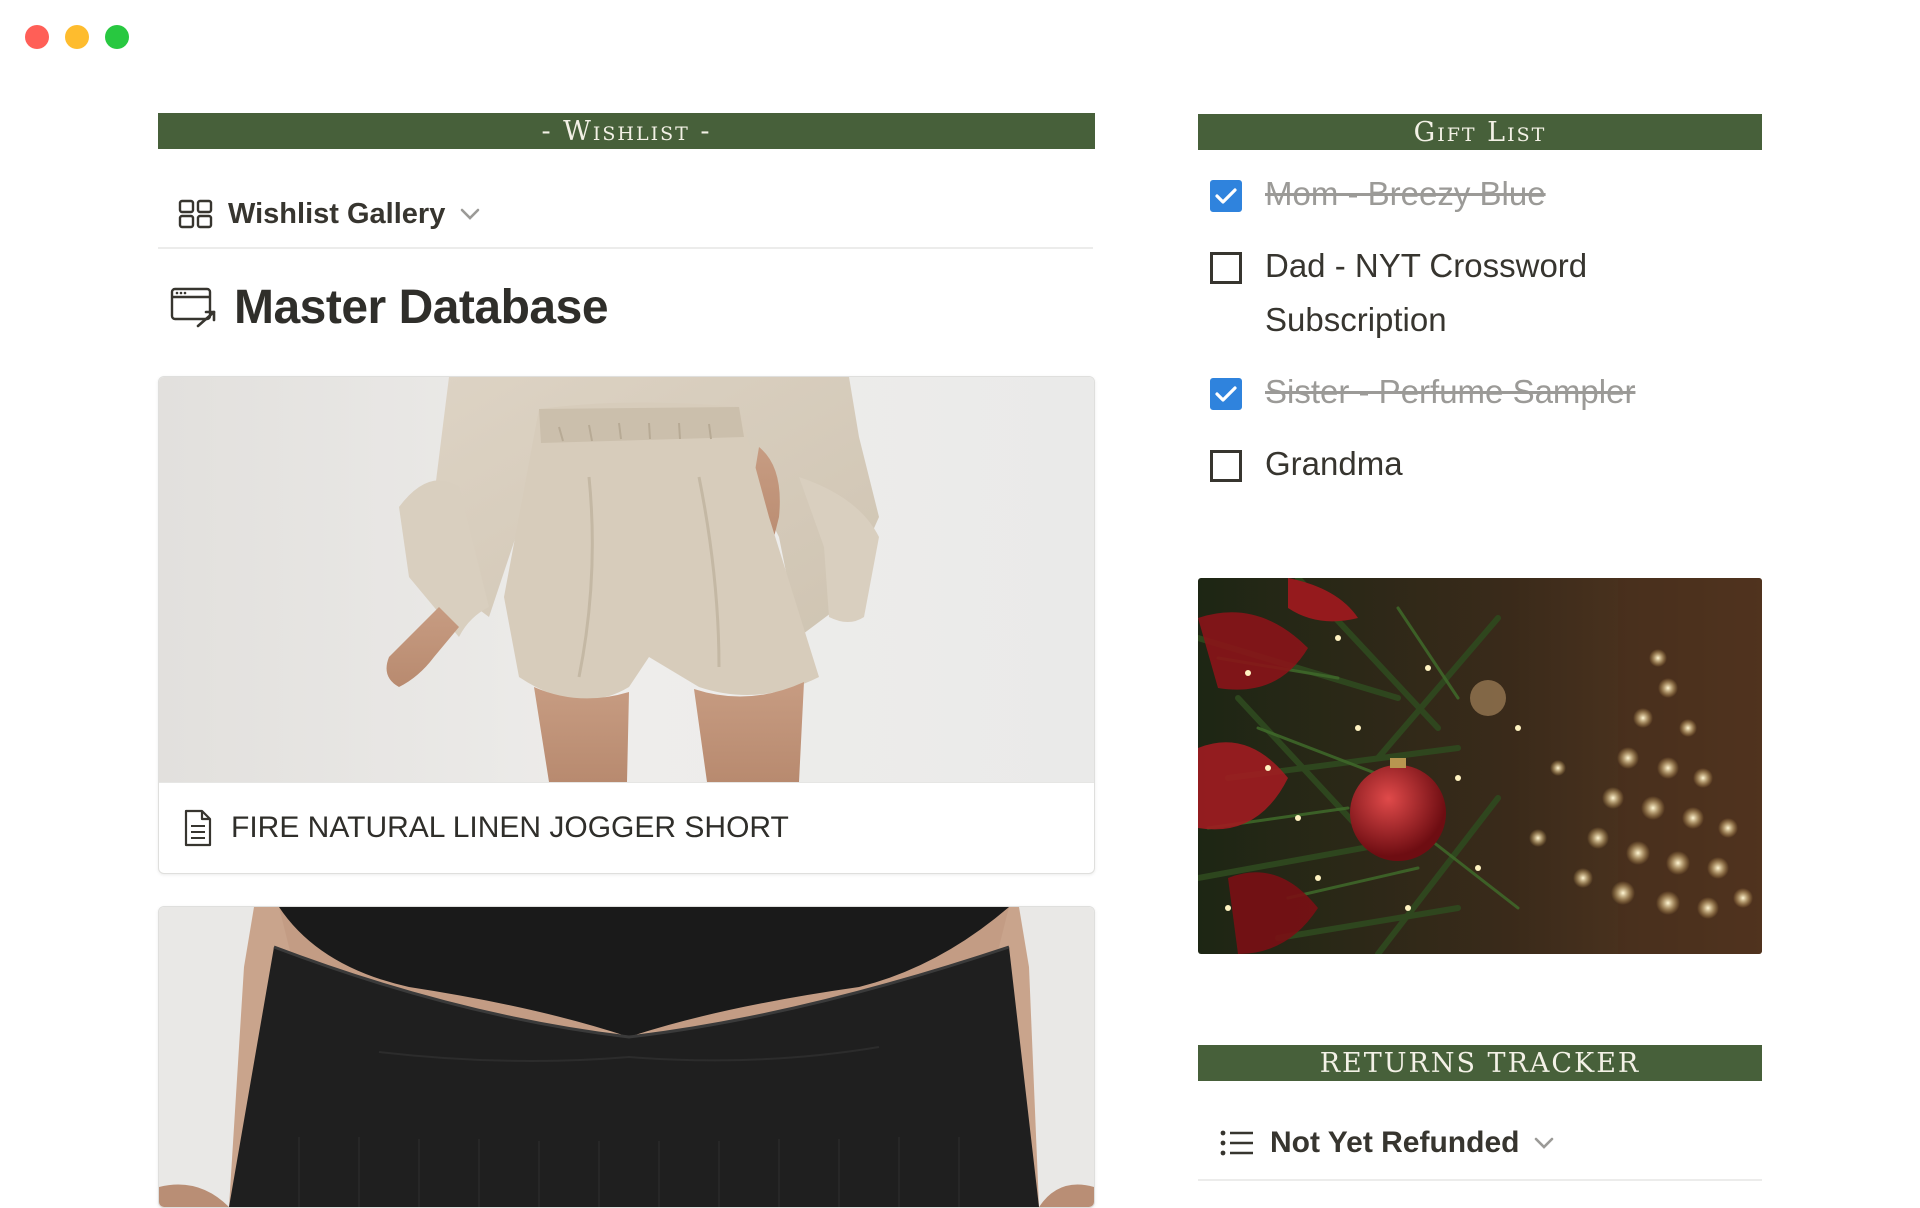 Image resolution: width=1920 pixels, height=1208 pixels. Describe the element at coordinates (198, 828) in the screenshot. I see `page-icon` at that location.